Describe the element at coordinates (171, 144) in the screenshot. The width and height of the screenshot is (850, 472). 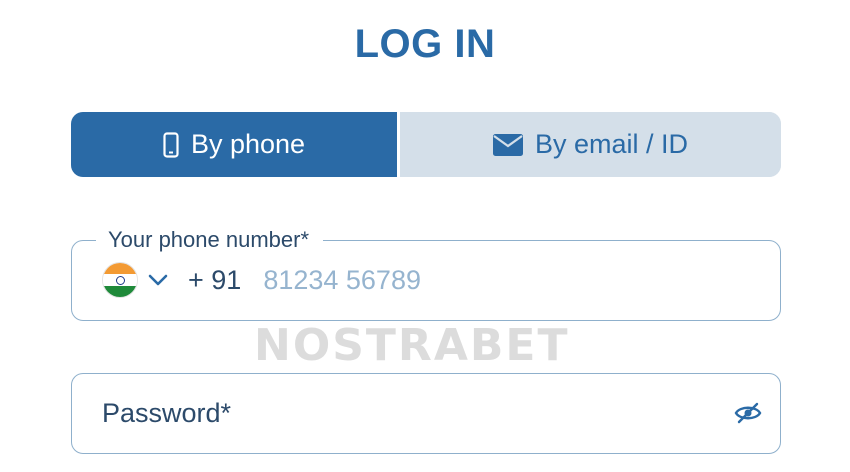
I see `smartphone-icon` at that location.